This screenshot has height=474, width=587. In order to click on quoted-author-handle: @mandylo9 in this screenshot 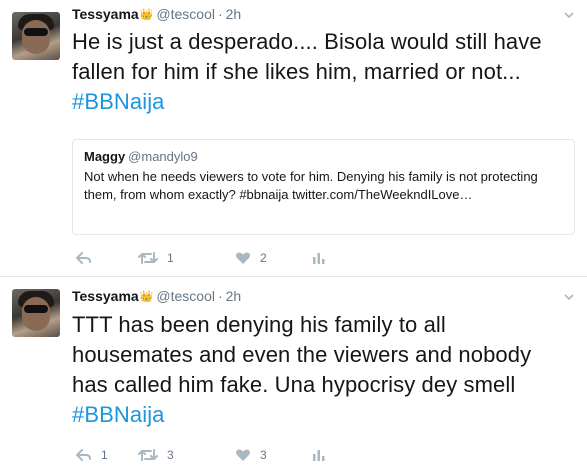, I will do `click(163, 156)`.